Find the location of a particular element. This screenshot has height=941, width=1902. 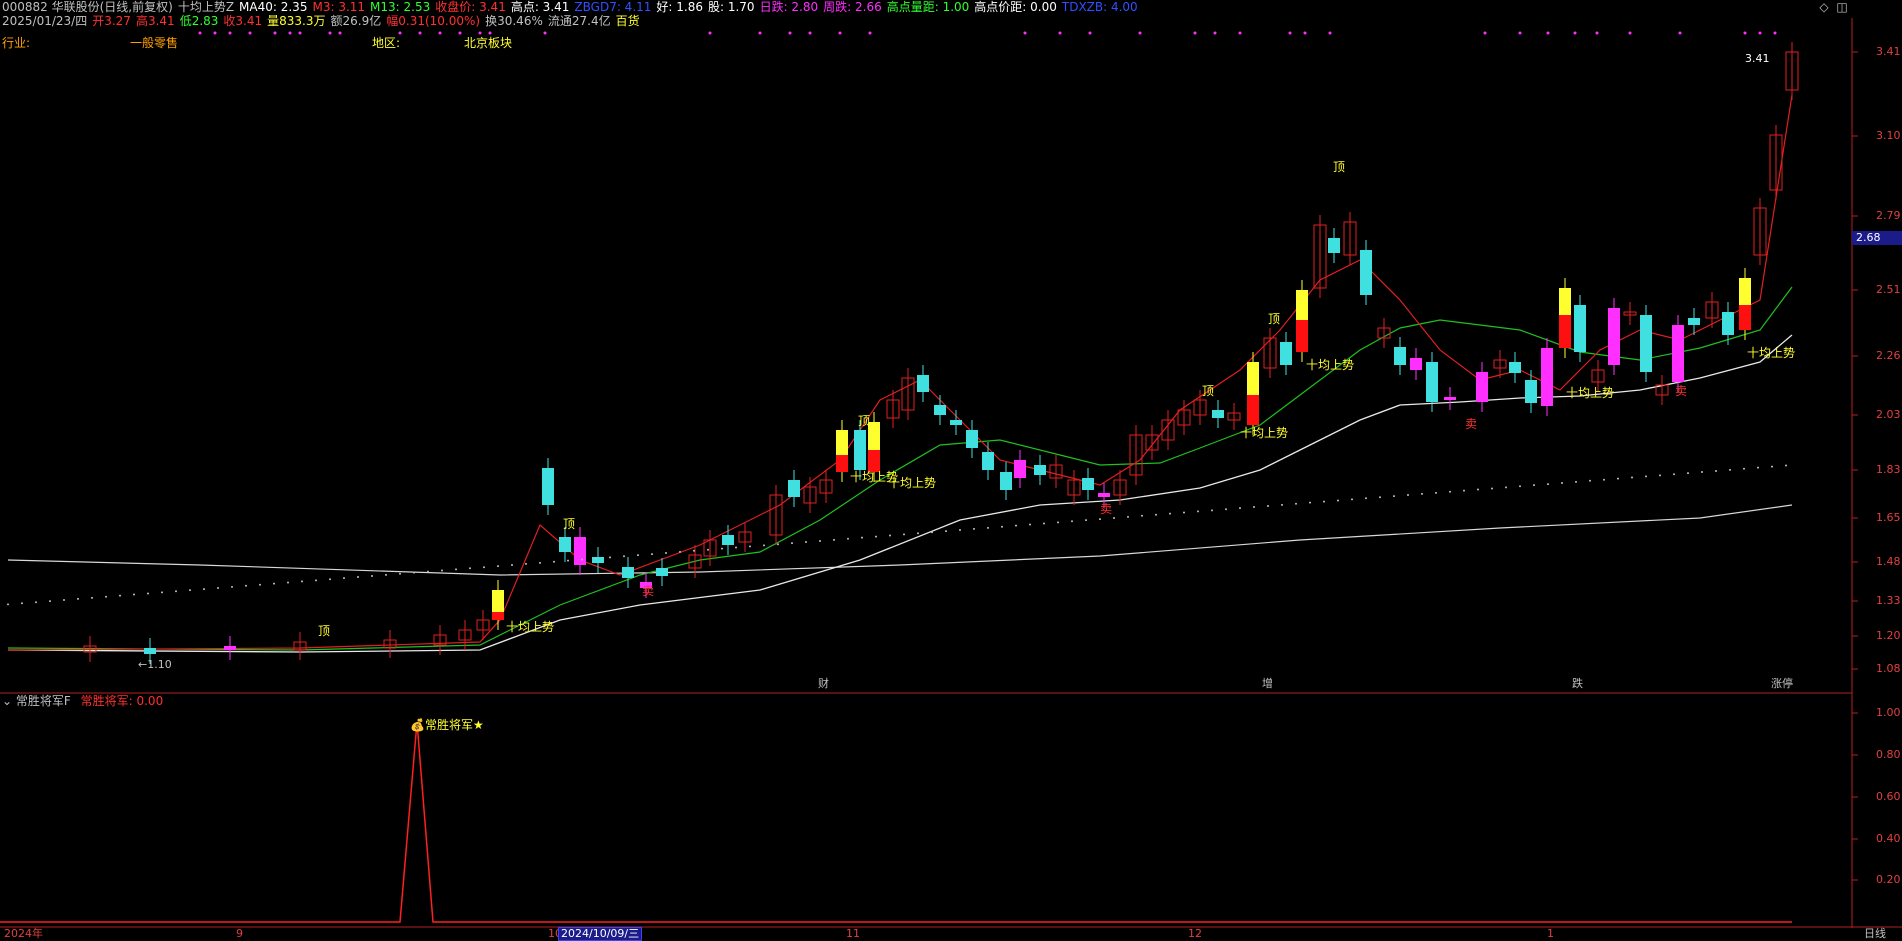

price-axis-tick: 1.20 is located at coordinates (1888, 635).